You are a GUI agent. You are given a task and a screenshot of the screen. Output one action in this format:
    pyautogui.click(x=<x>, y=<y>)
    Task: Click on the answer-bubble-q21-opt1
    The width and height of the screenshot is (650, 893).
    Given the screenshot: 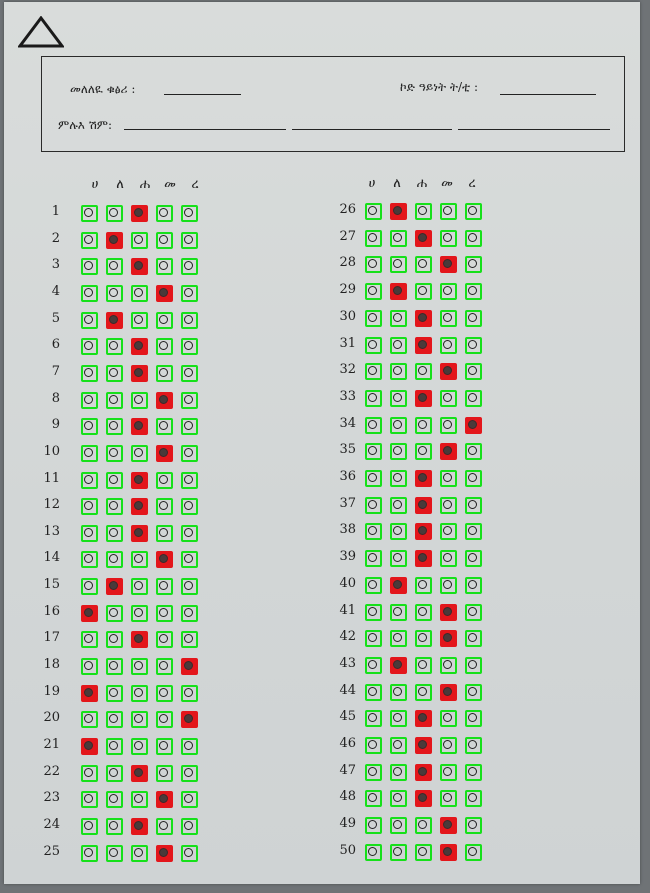 What is the action you would take?
    pyautogui.click(x=89, y=746)
    